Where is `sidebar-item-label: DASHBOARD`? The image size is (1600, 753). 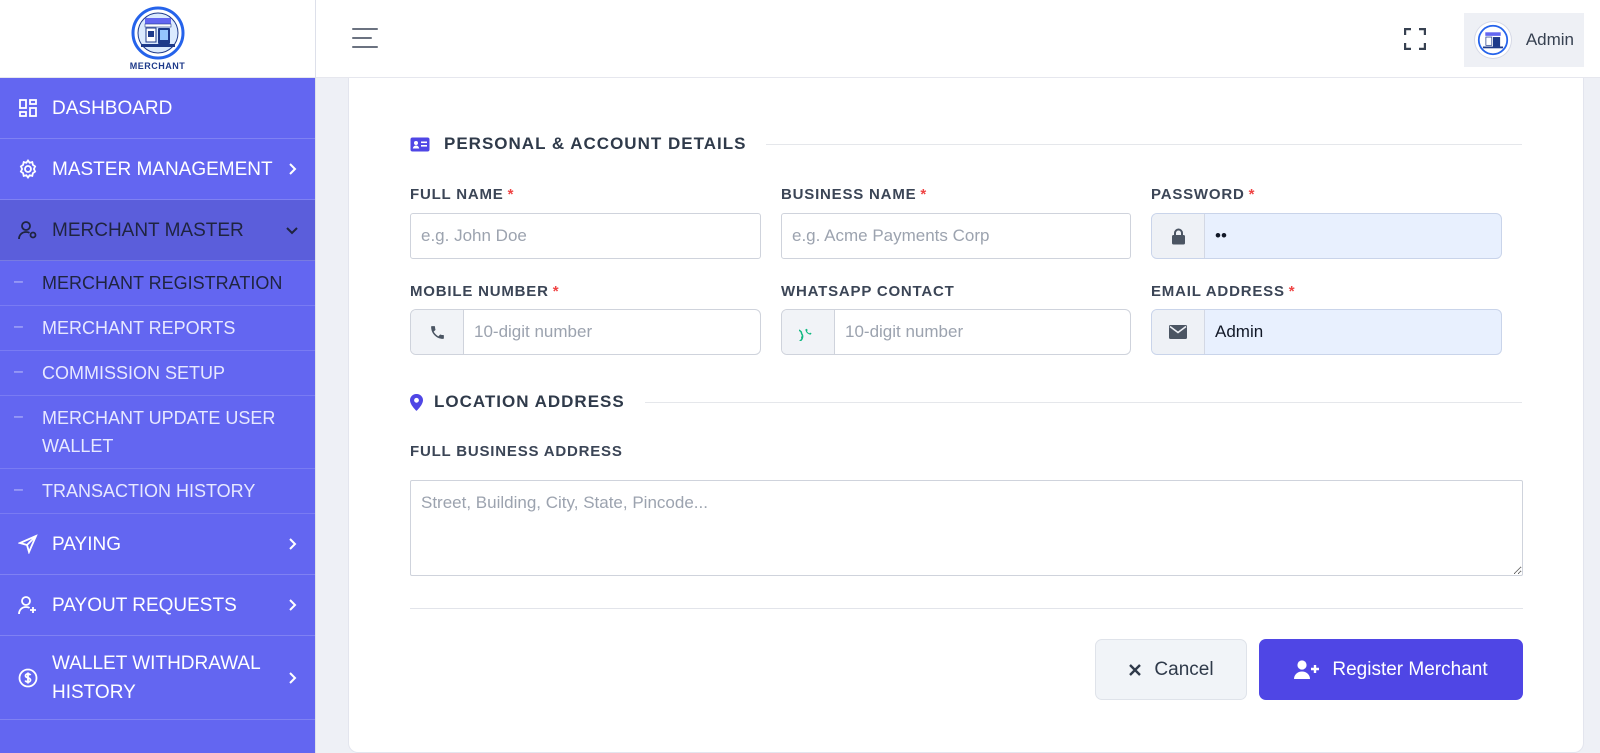
sidebar-item-label: DASHBOARD is located at coordinates (112, 108).